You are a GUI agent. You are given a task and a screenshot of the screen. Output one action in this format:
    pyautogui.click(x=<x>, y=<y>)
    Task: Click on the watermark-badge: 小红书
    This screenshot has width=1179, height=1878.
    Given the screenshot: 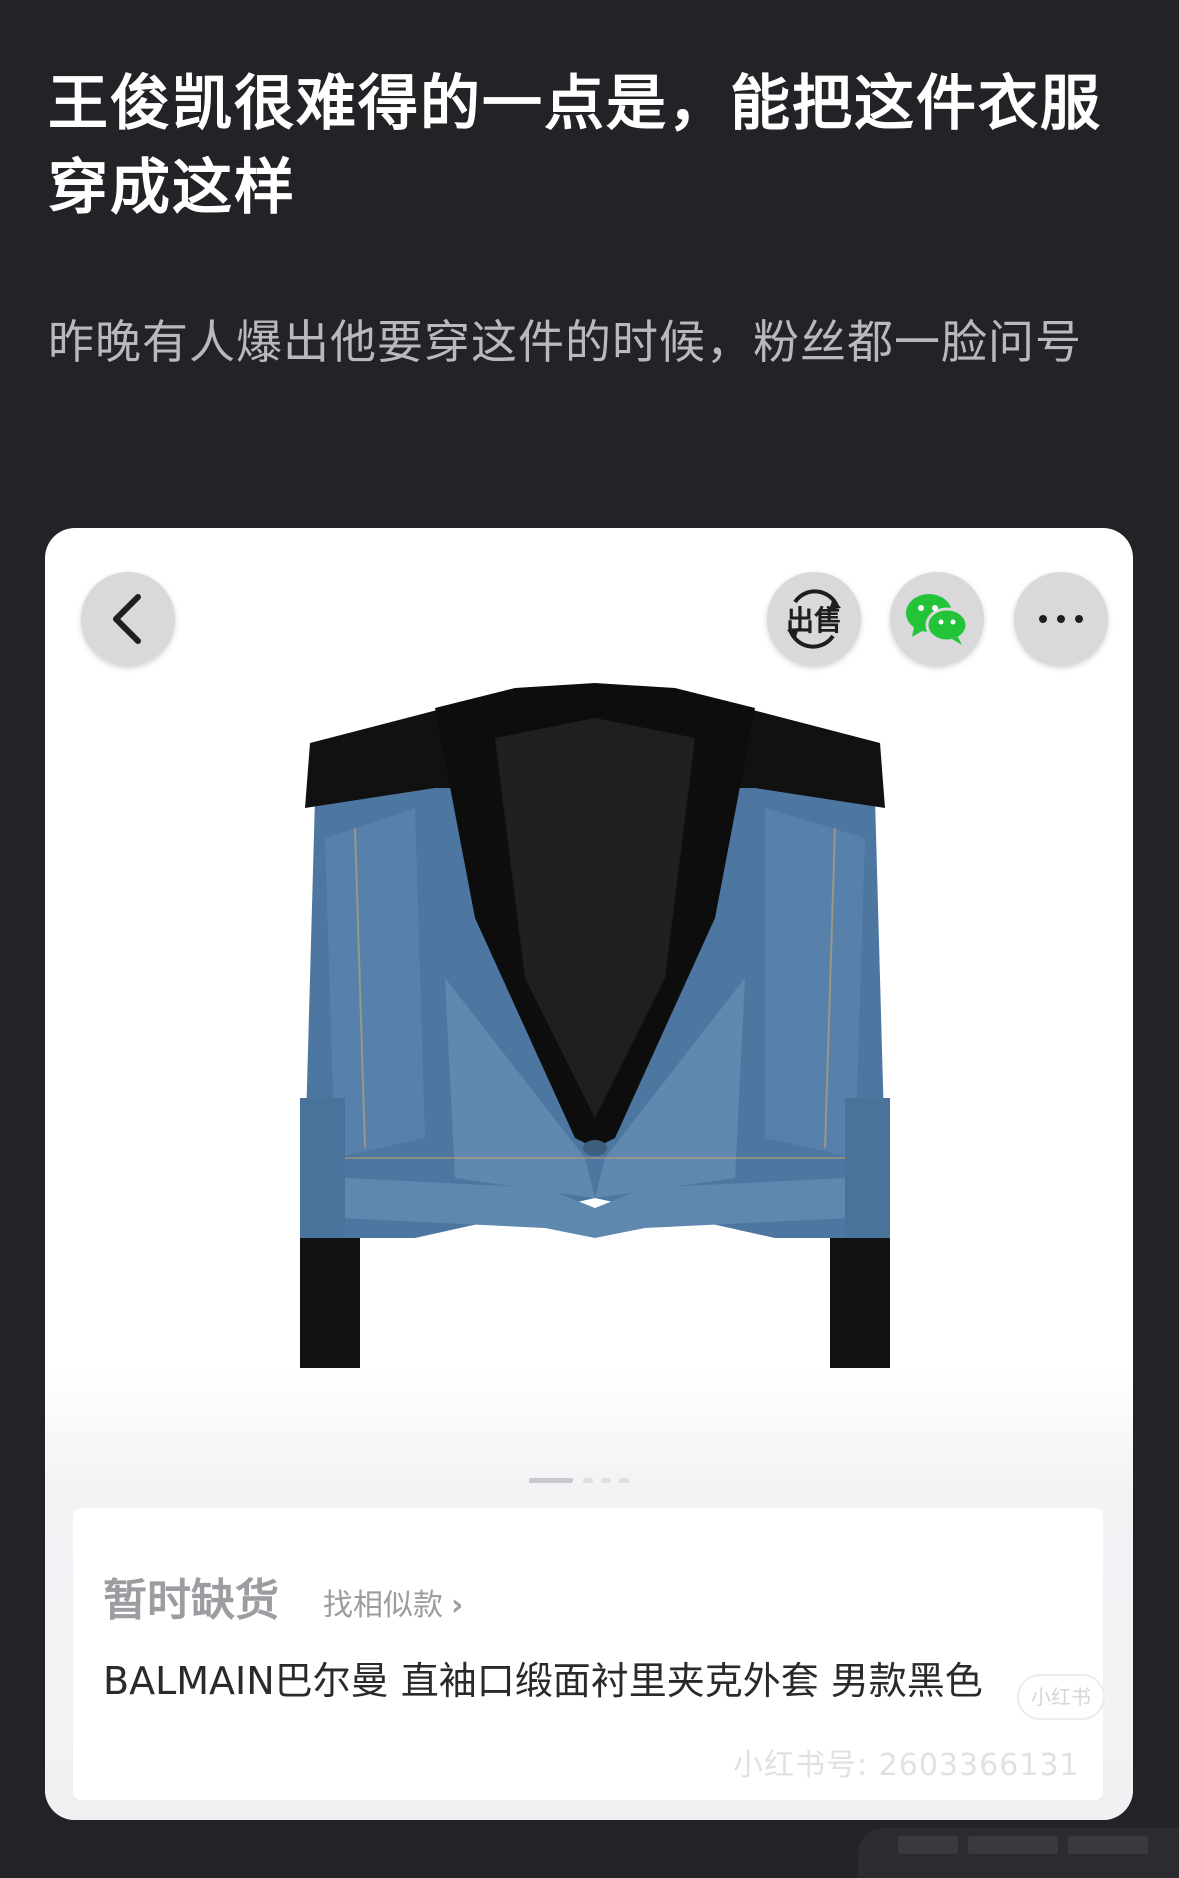 What is the action you would take?
    pyautogui.click(x=1061, y=1697)
    